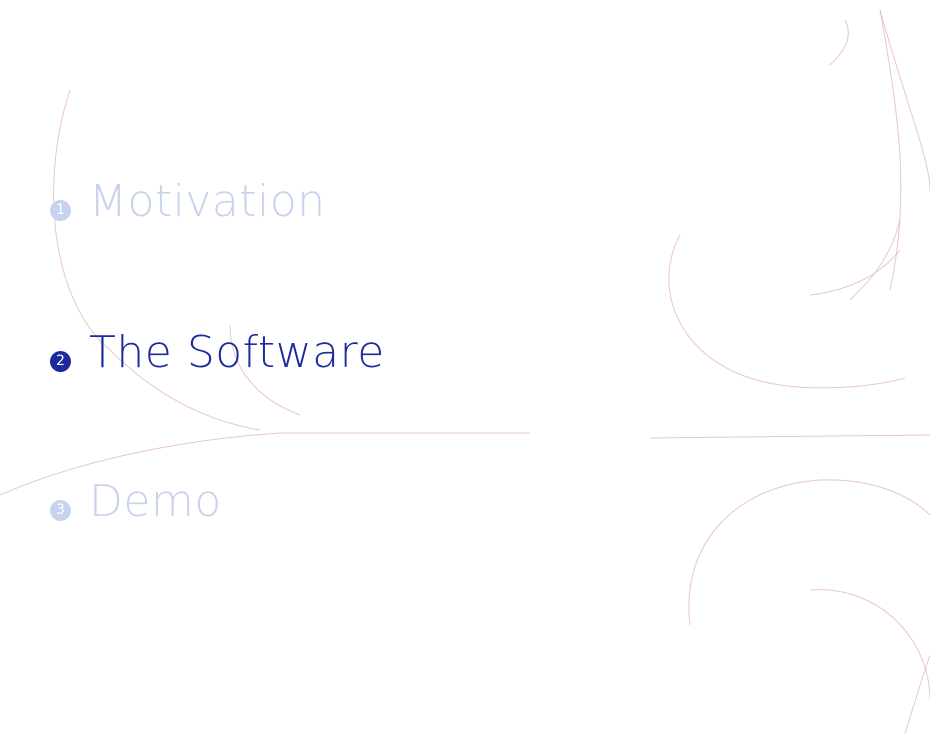 Image resolution: width=930 pixels, height=734 pixels. What do you see at coordinates (155, 501) in the screenshot?
I see `toc-item-label: Demo` at bounding box center [155, 501].